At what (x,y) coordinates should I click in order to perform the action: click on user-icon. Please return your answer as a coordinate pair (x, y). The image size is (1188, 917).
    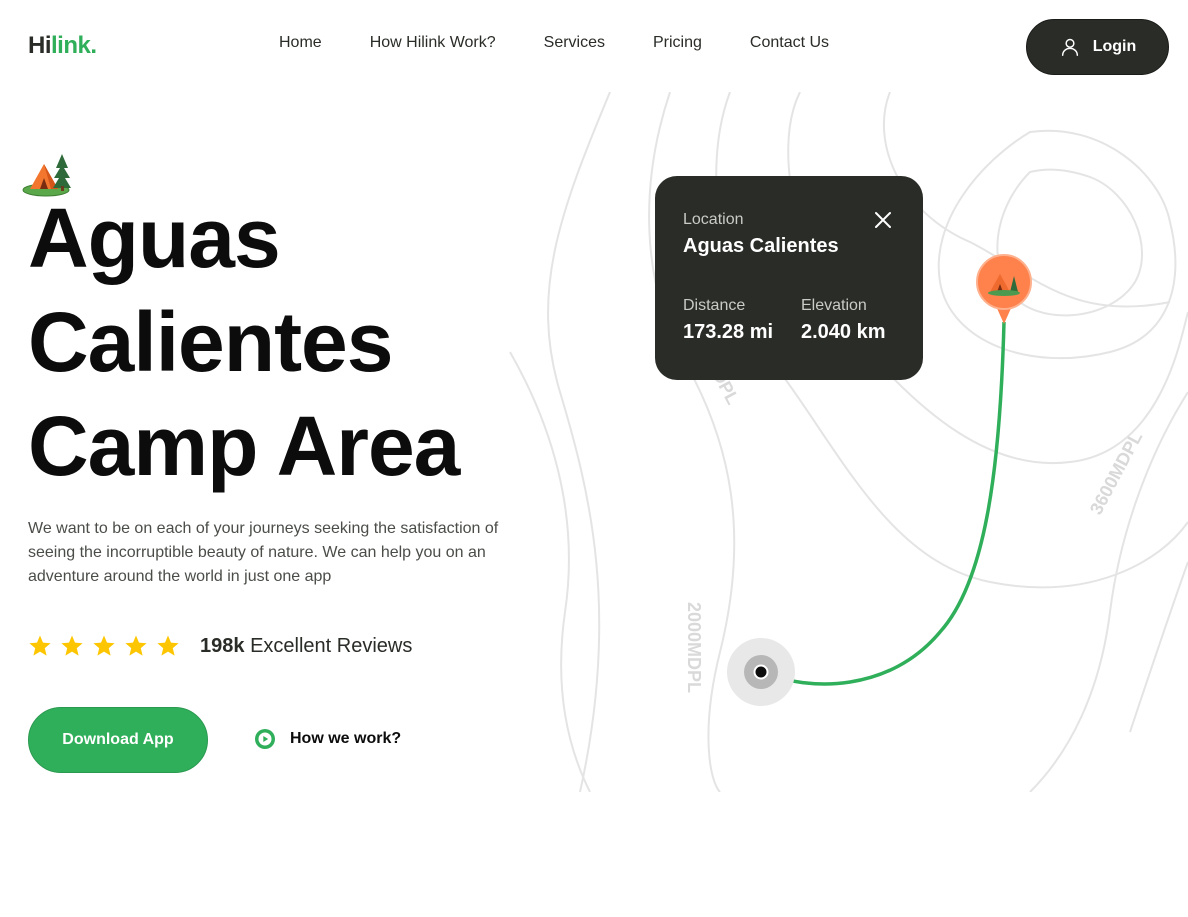
    Looking at the image, I should click on (1069, 47).